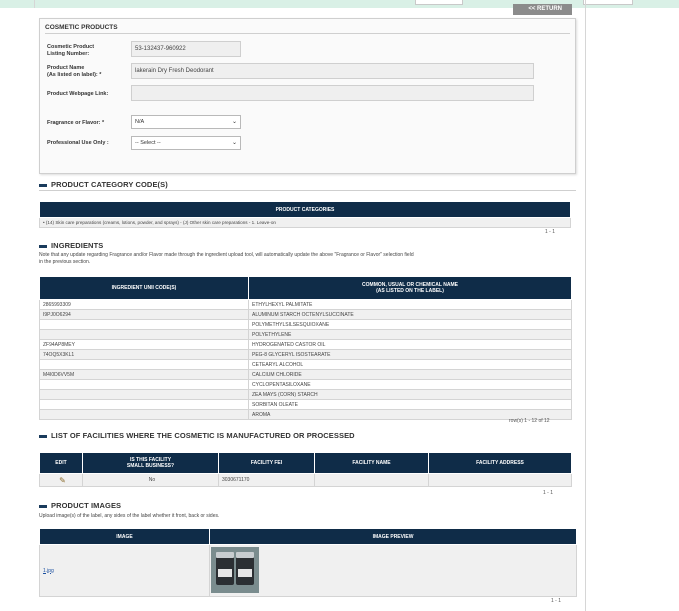 This screenshot has width=679, height=611. I want to click on column-header-fei: FACILITY FEI, so click(266, 463).